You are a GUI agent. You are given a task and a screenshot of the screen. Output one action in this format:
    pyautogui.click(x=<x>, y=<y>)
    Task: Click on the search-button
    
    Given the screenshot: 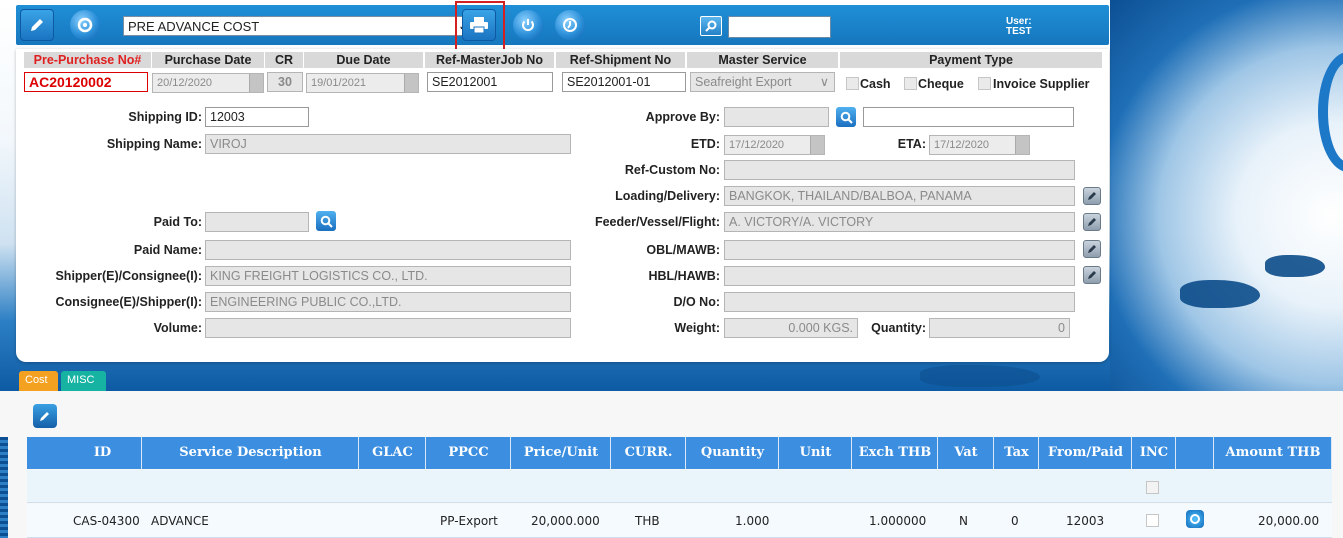 What is the action you would take?
    pyautogui.click(x=711, y=26)
    